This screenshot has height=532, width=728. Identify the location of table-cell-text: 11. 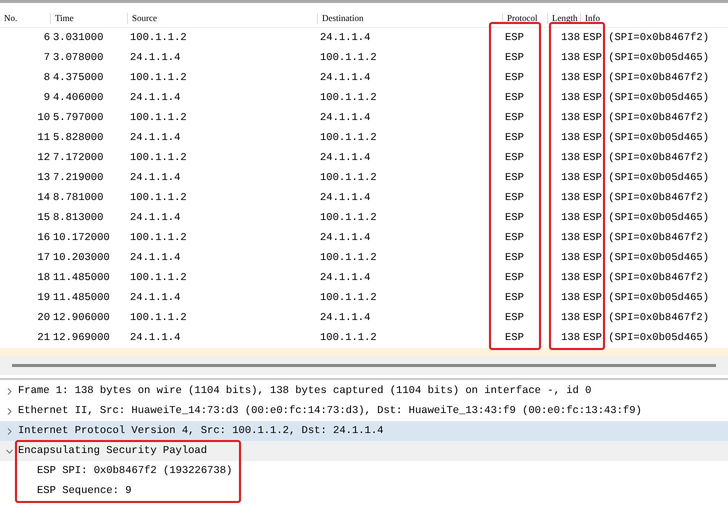
(43, 138).